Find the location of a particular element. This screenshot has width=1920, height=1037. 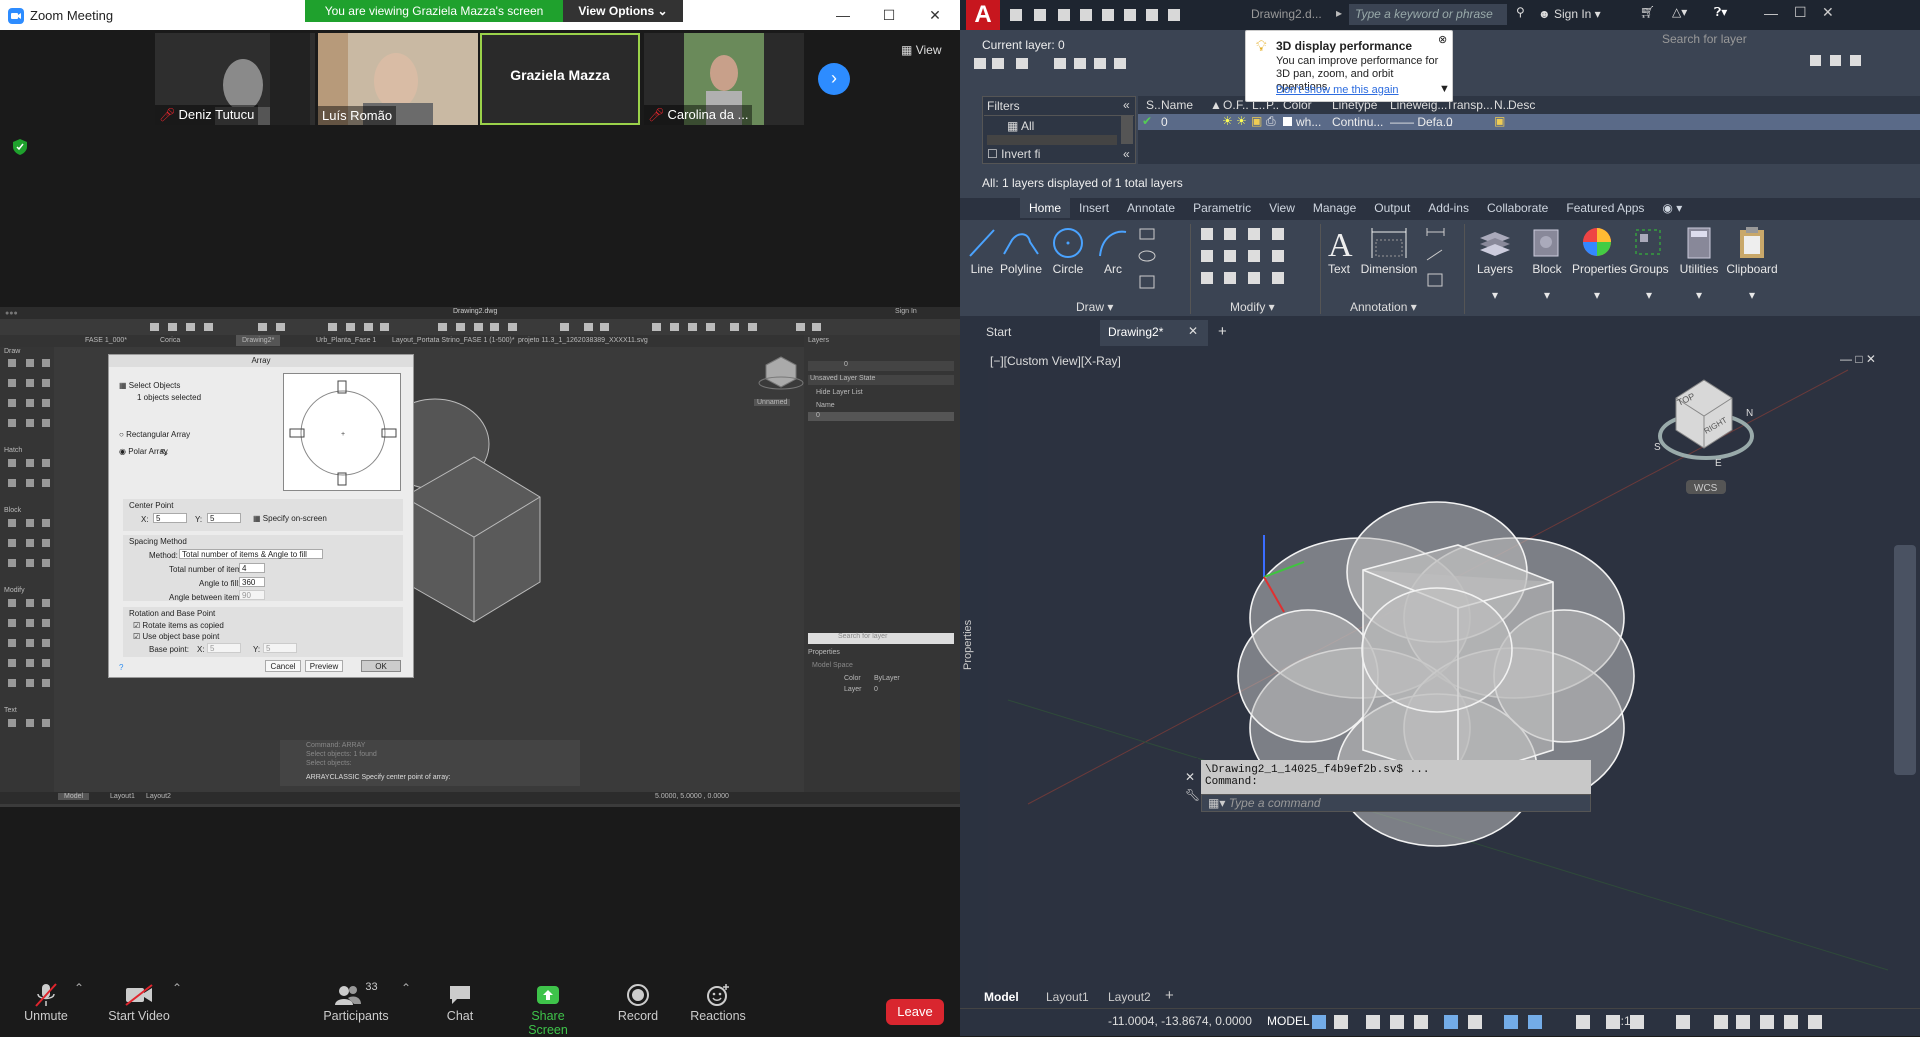

participant-tile: Luís Romão is located at coordinates (398, 79).